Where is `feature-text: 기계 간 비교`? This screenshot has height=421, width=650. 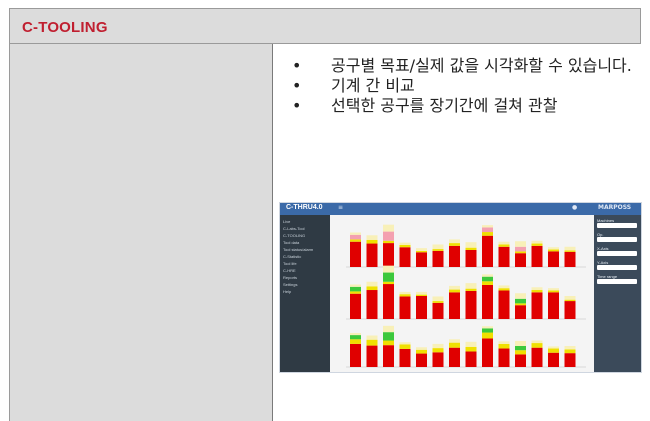
feature-text: 기계 간 비교 is located at coordinates (373, 85).